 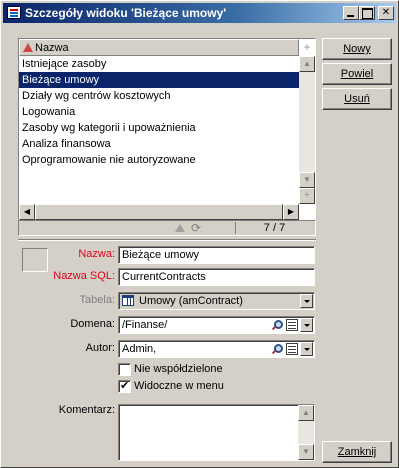 What do you see at coordinates (128, 300) in the screenshot?
I see `table-icon` at bounding box center [128, 300].